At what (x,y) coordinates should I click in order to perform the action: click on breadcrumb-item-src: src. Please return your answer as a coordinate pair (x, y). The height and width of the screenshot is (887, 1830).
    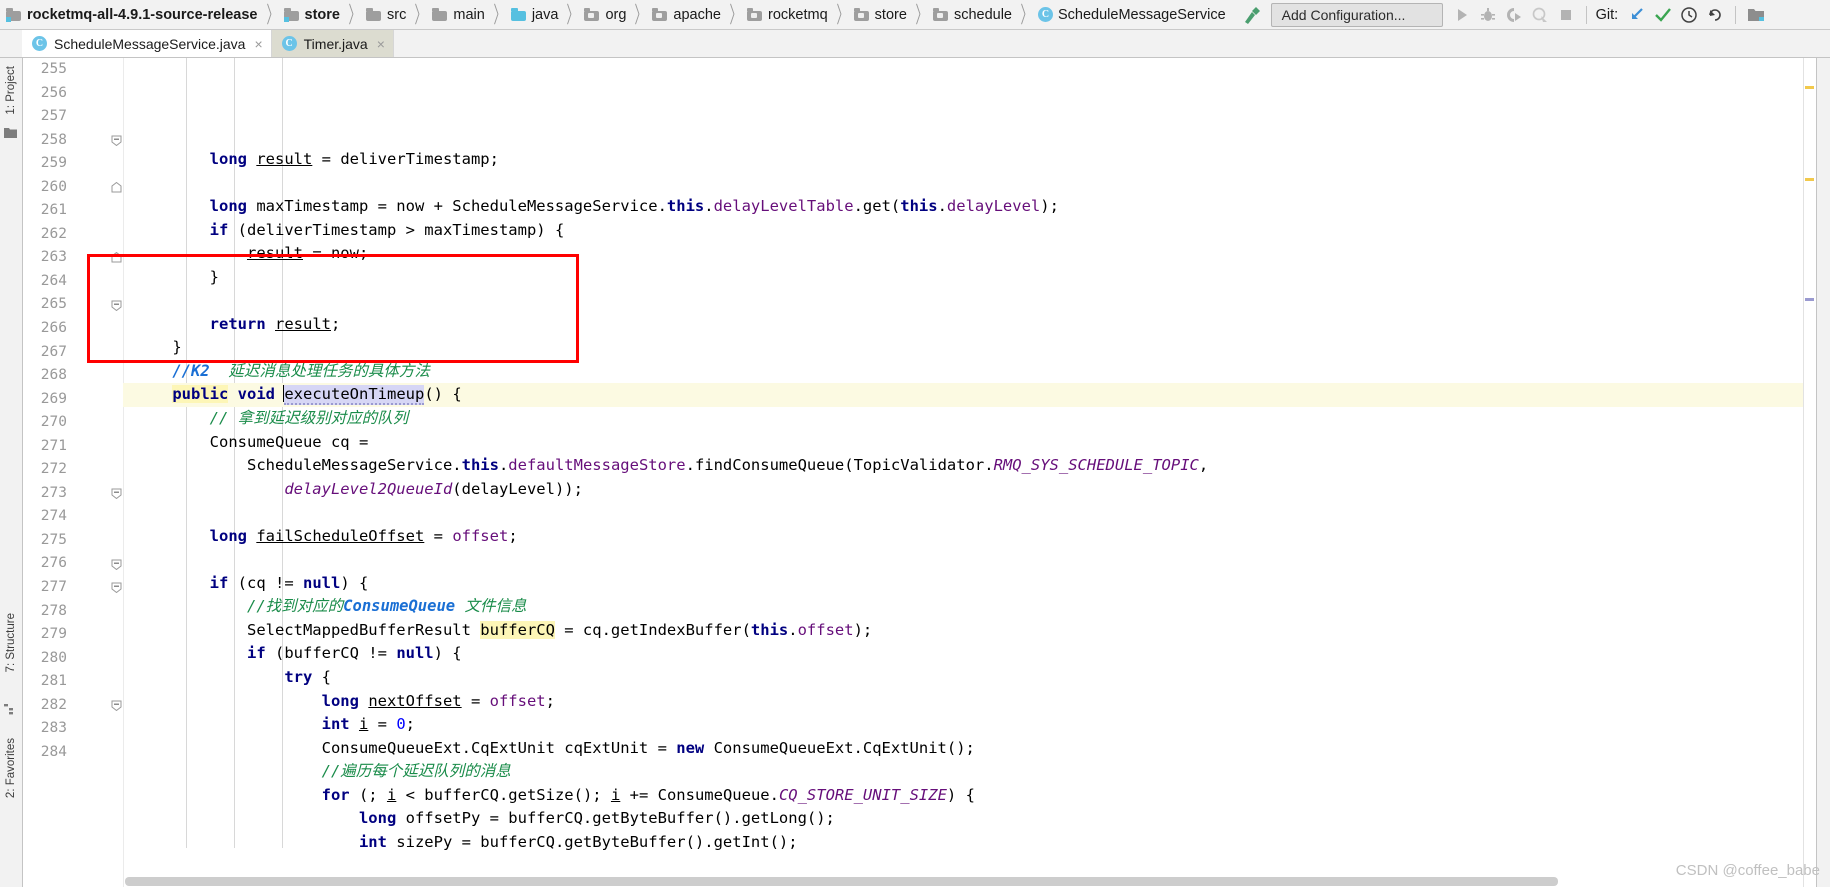
    Looking at the image, I should click on (387, 15).